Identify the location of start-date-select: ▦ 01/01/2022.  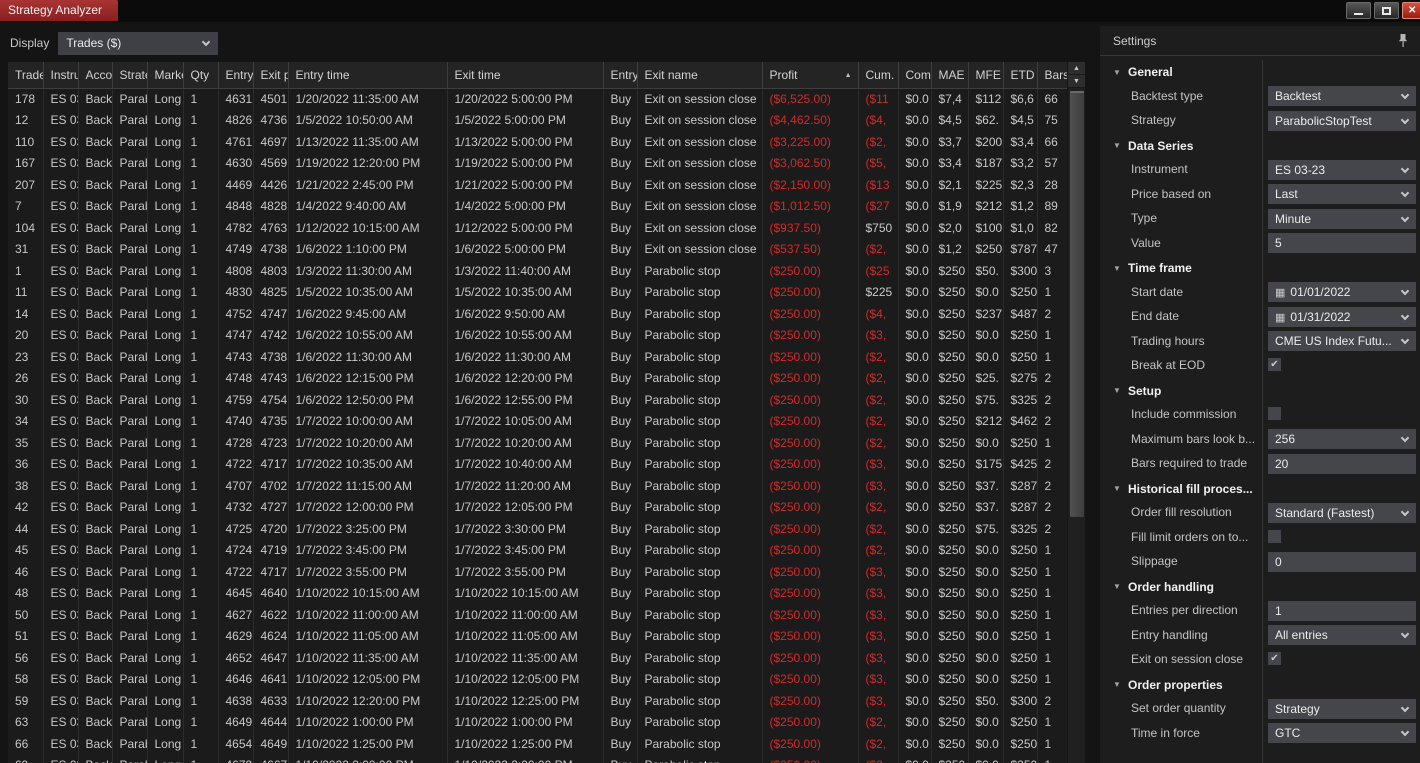
(1342, 292).